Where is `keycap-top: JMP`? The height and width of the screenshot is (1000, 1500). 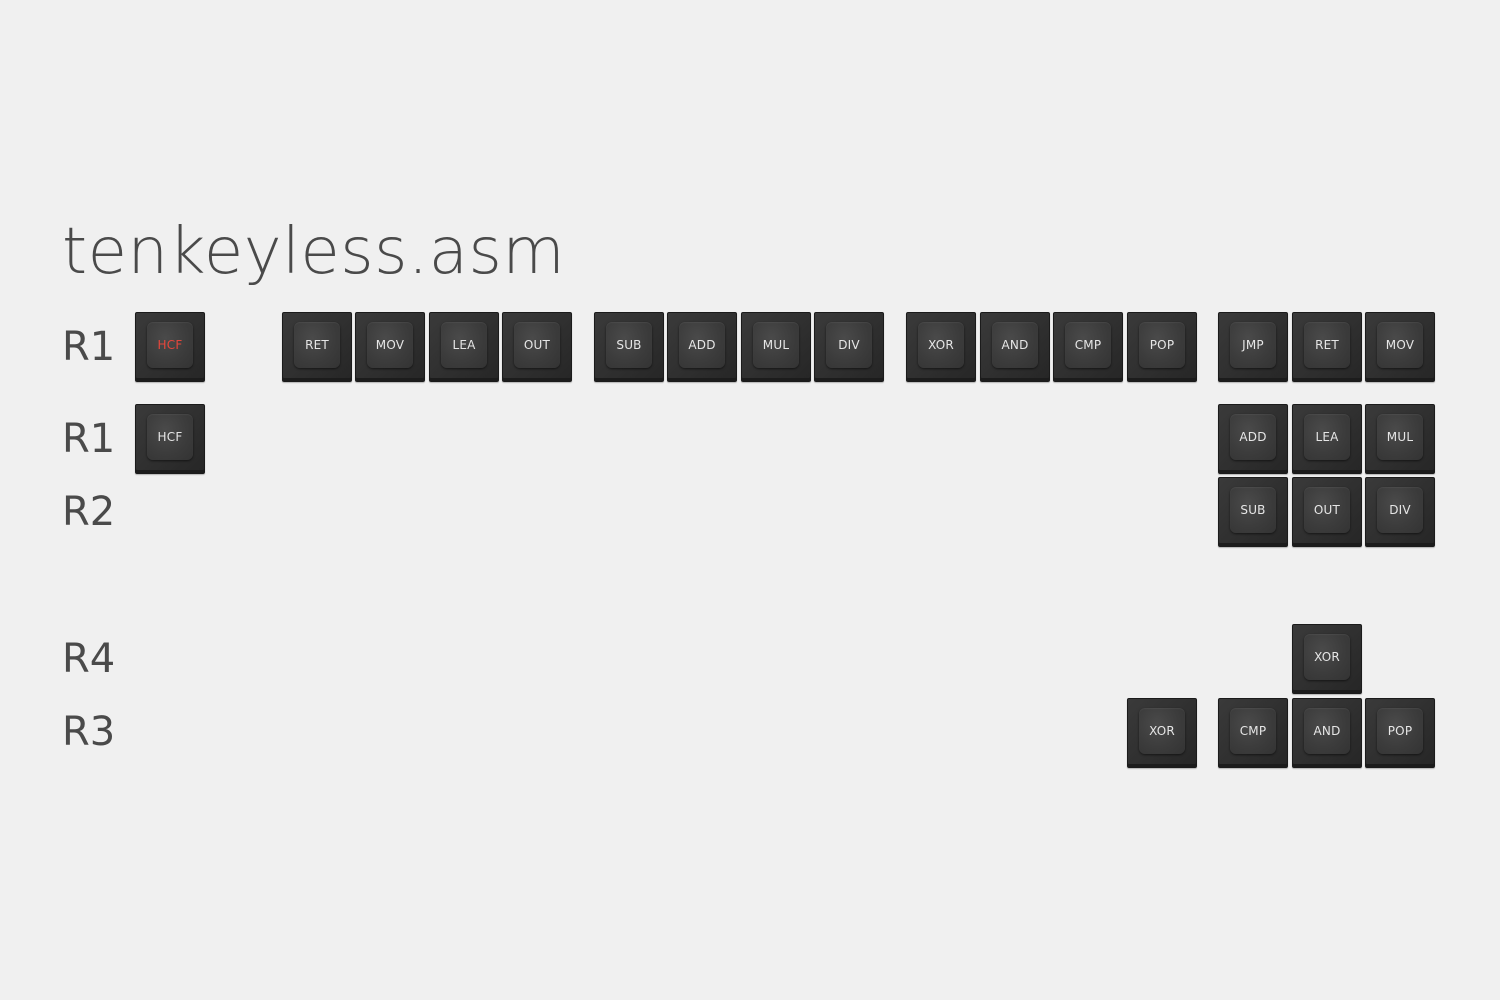 keycap-top: JMP is located at coordinates (1253, 345).